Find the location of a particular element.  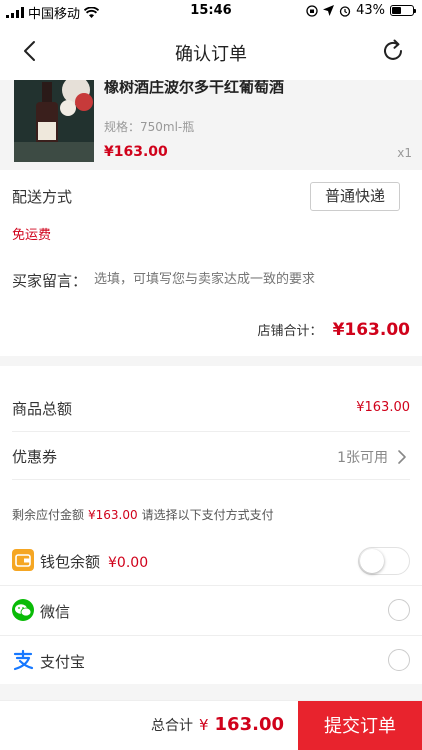

buyer-message-input is located at coordinates (249, 279).